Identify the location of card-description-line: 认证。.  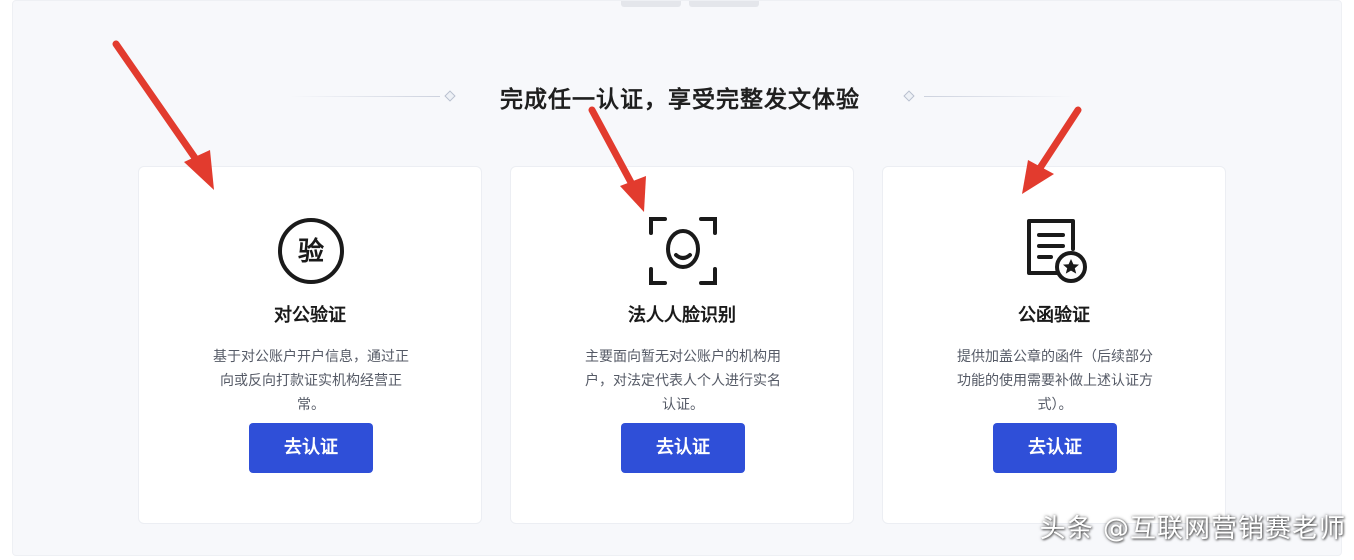
(683, 405).